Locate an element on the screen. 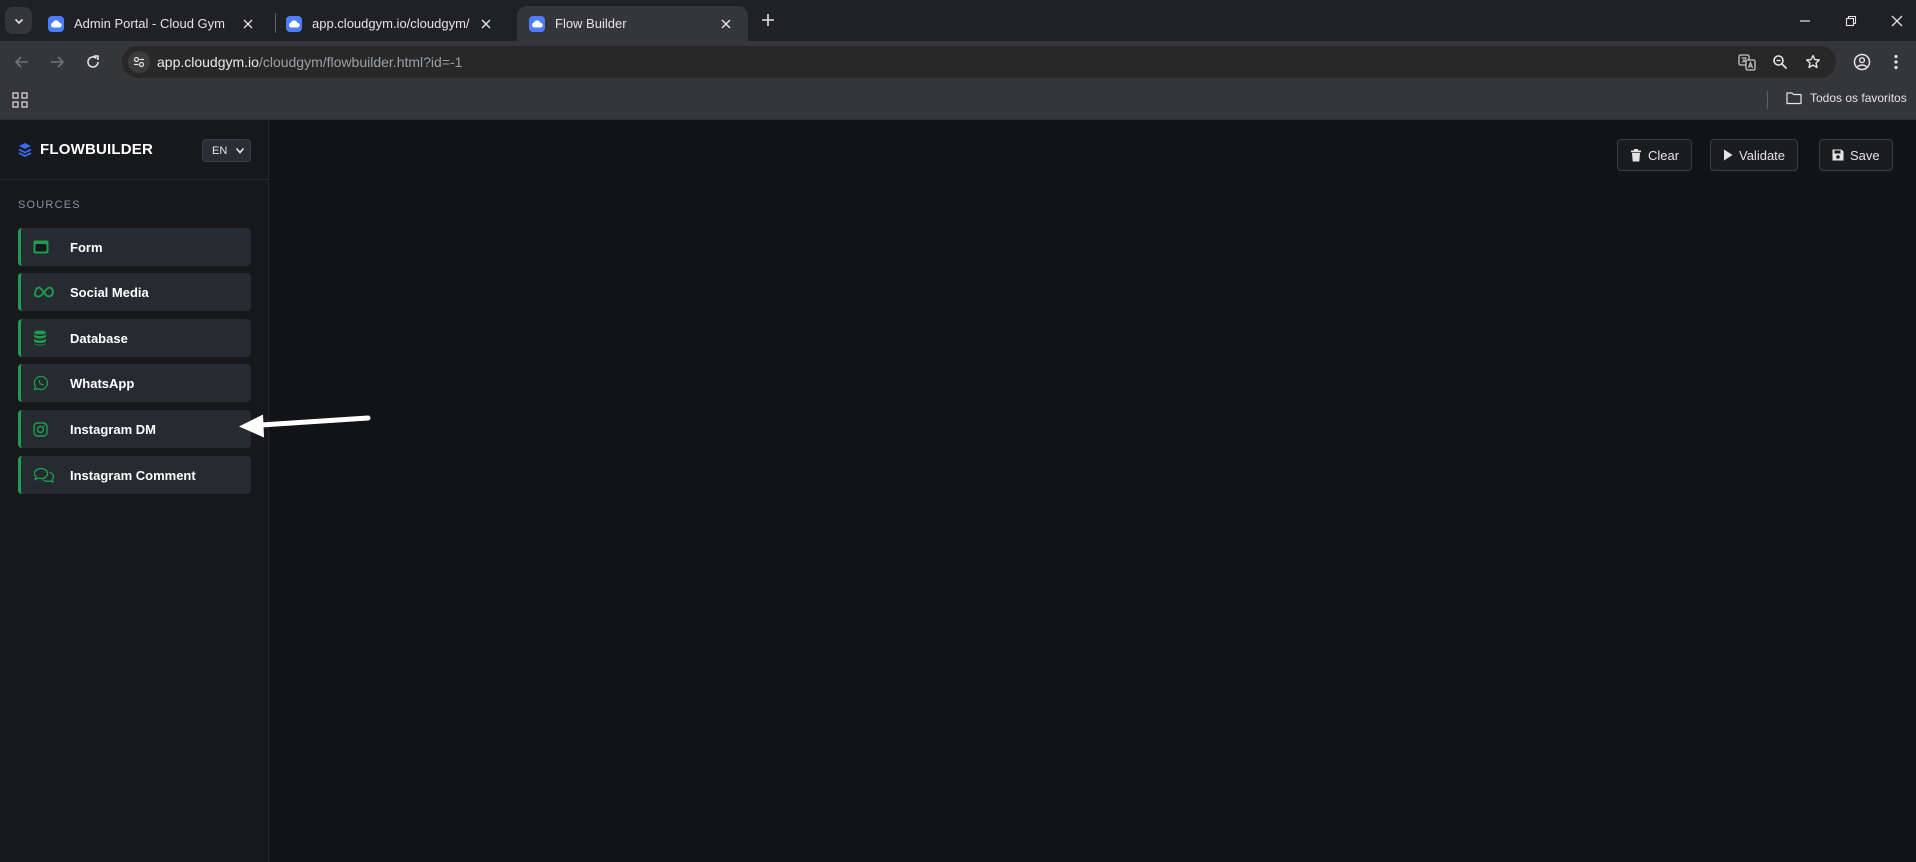 This screenshot has height=862, width=1916. zoom-button is located at coordinates (1780, 62).